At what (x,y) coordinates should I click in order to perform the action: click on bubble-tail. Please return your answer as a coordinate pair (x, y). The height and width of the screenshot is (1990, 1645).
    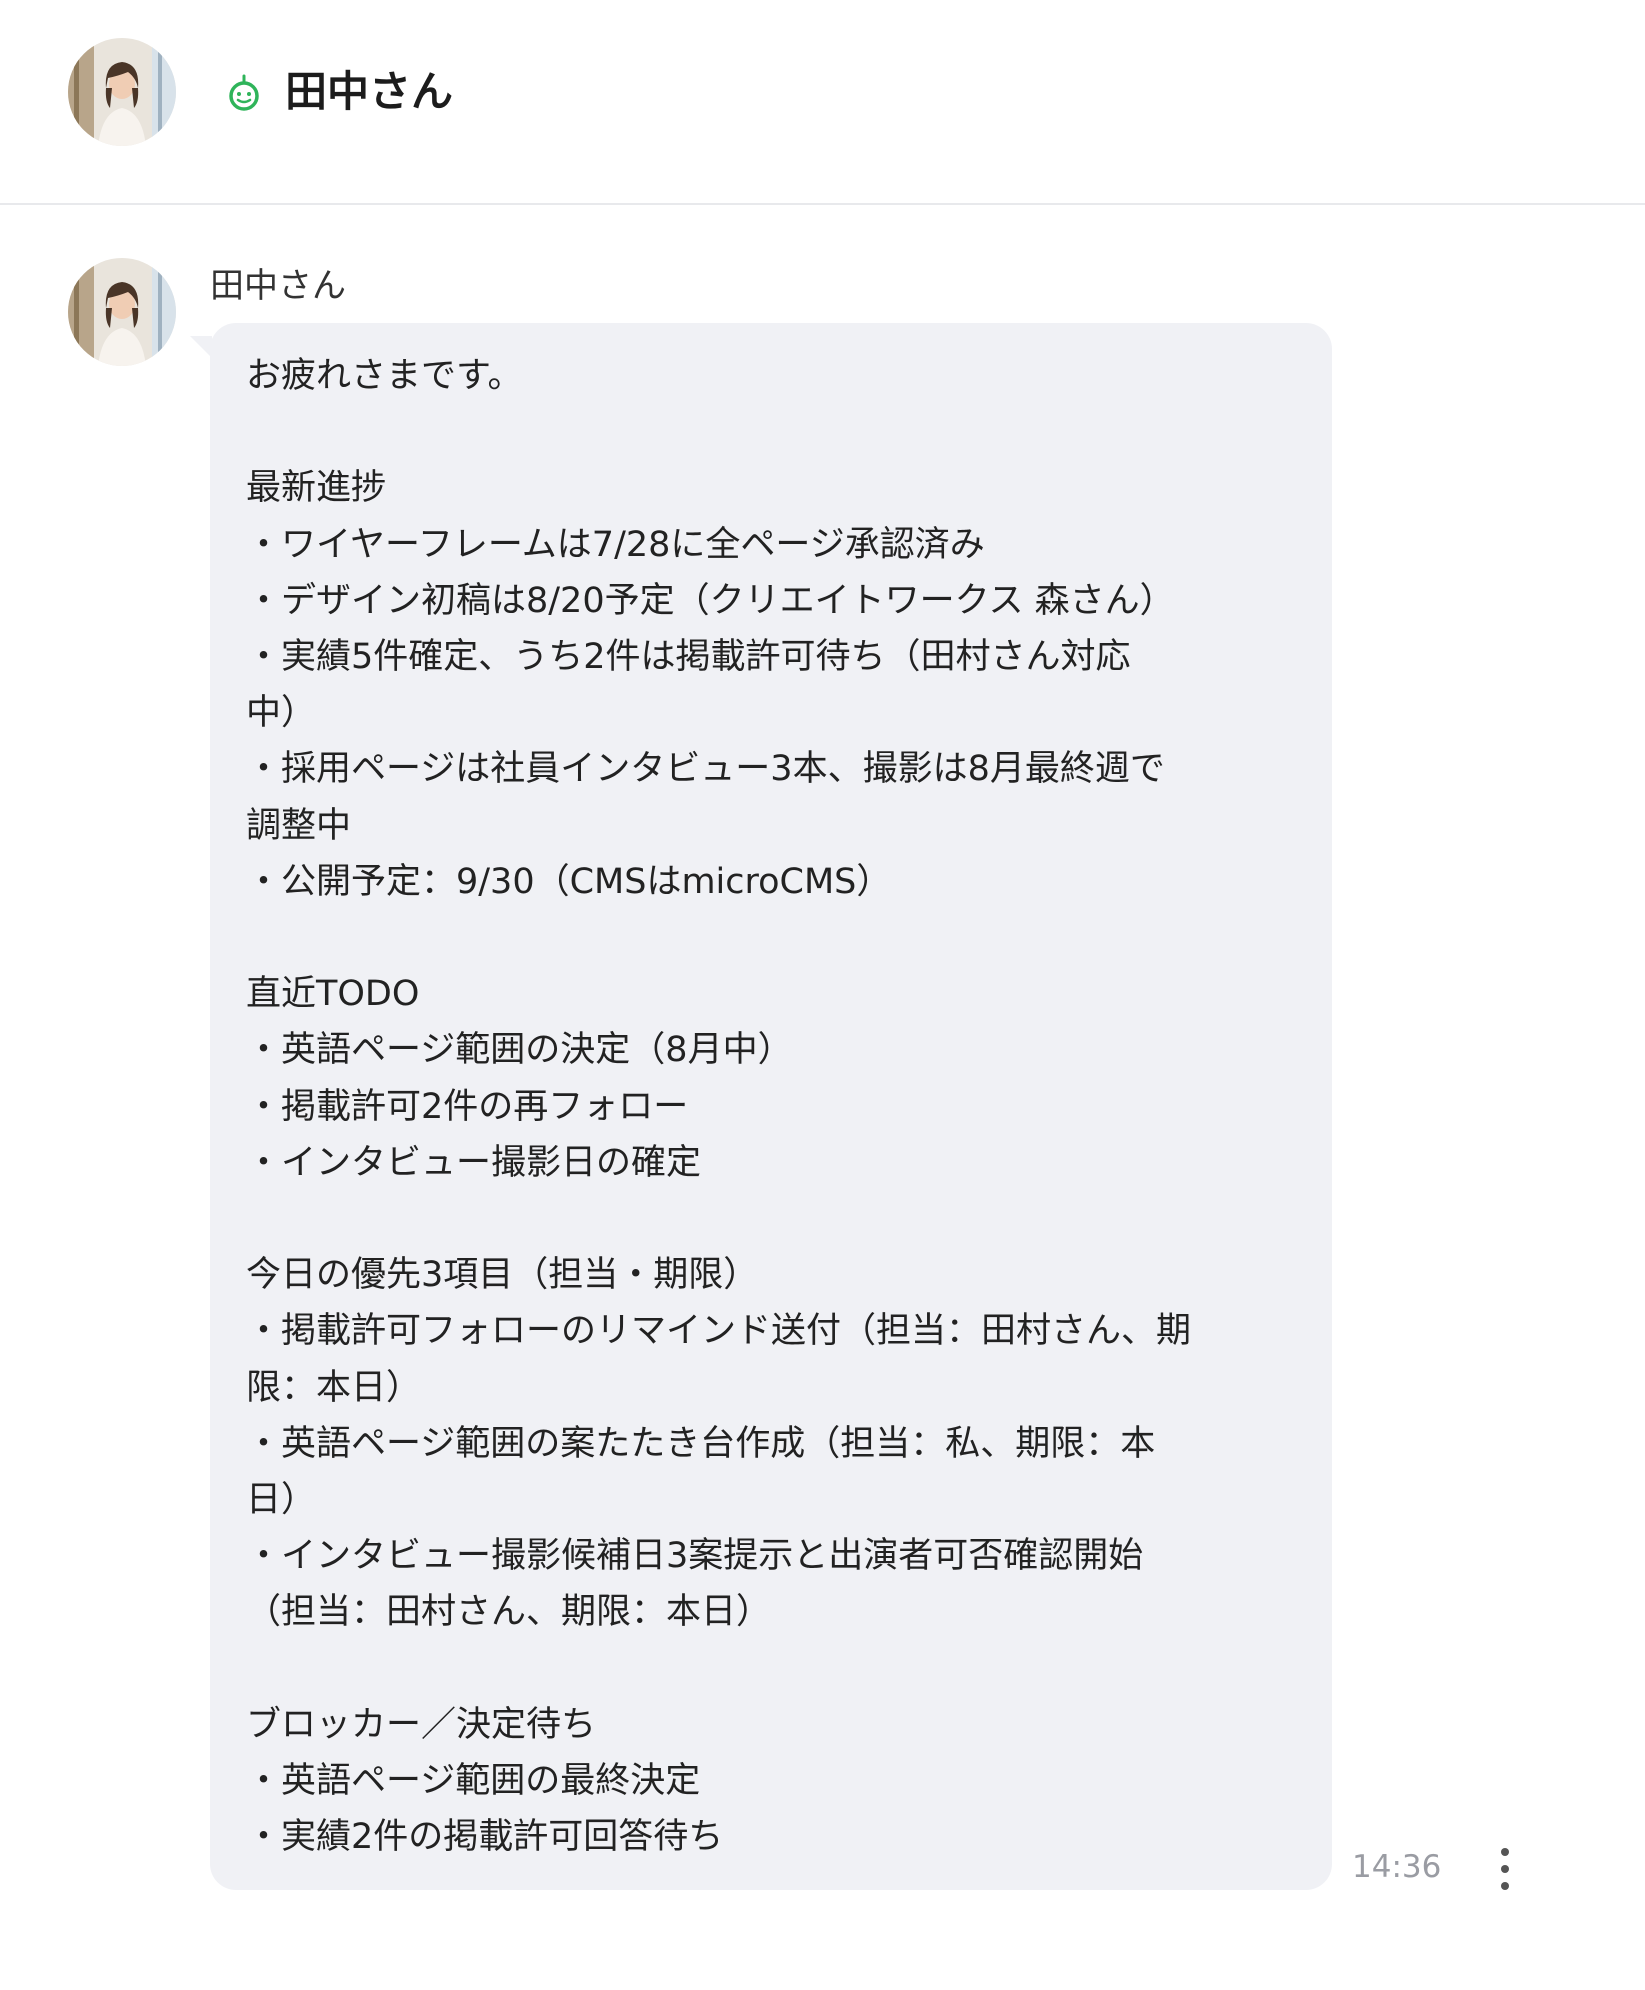
    Looking at the image, I should click on (201, 347).